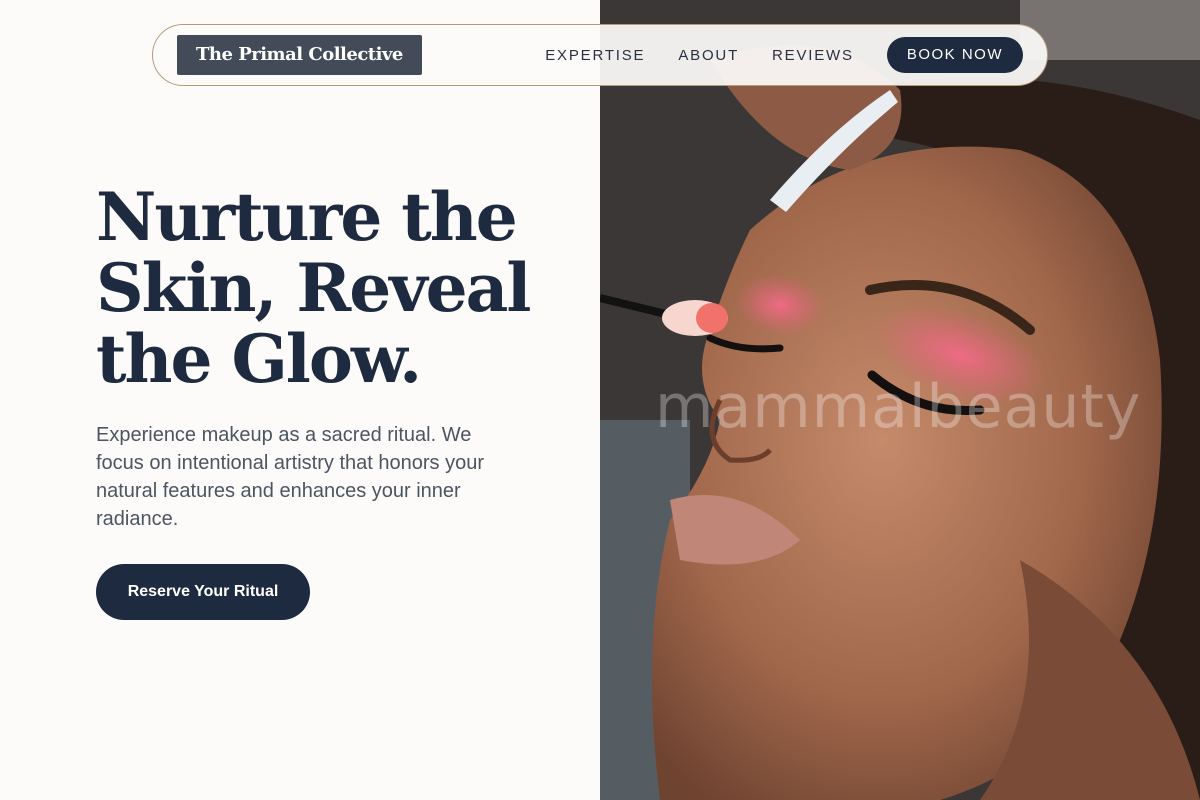 This screenshot has width=1200, height=800. I want to click on nav-link-about: ABOUT, so click(708, 55).